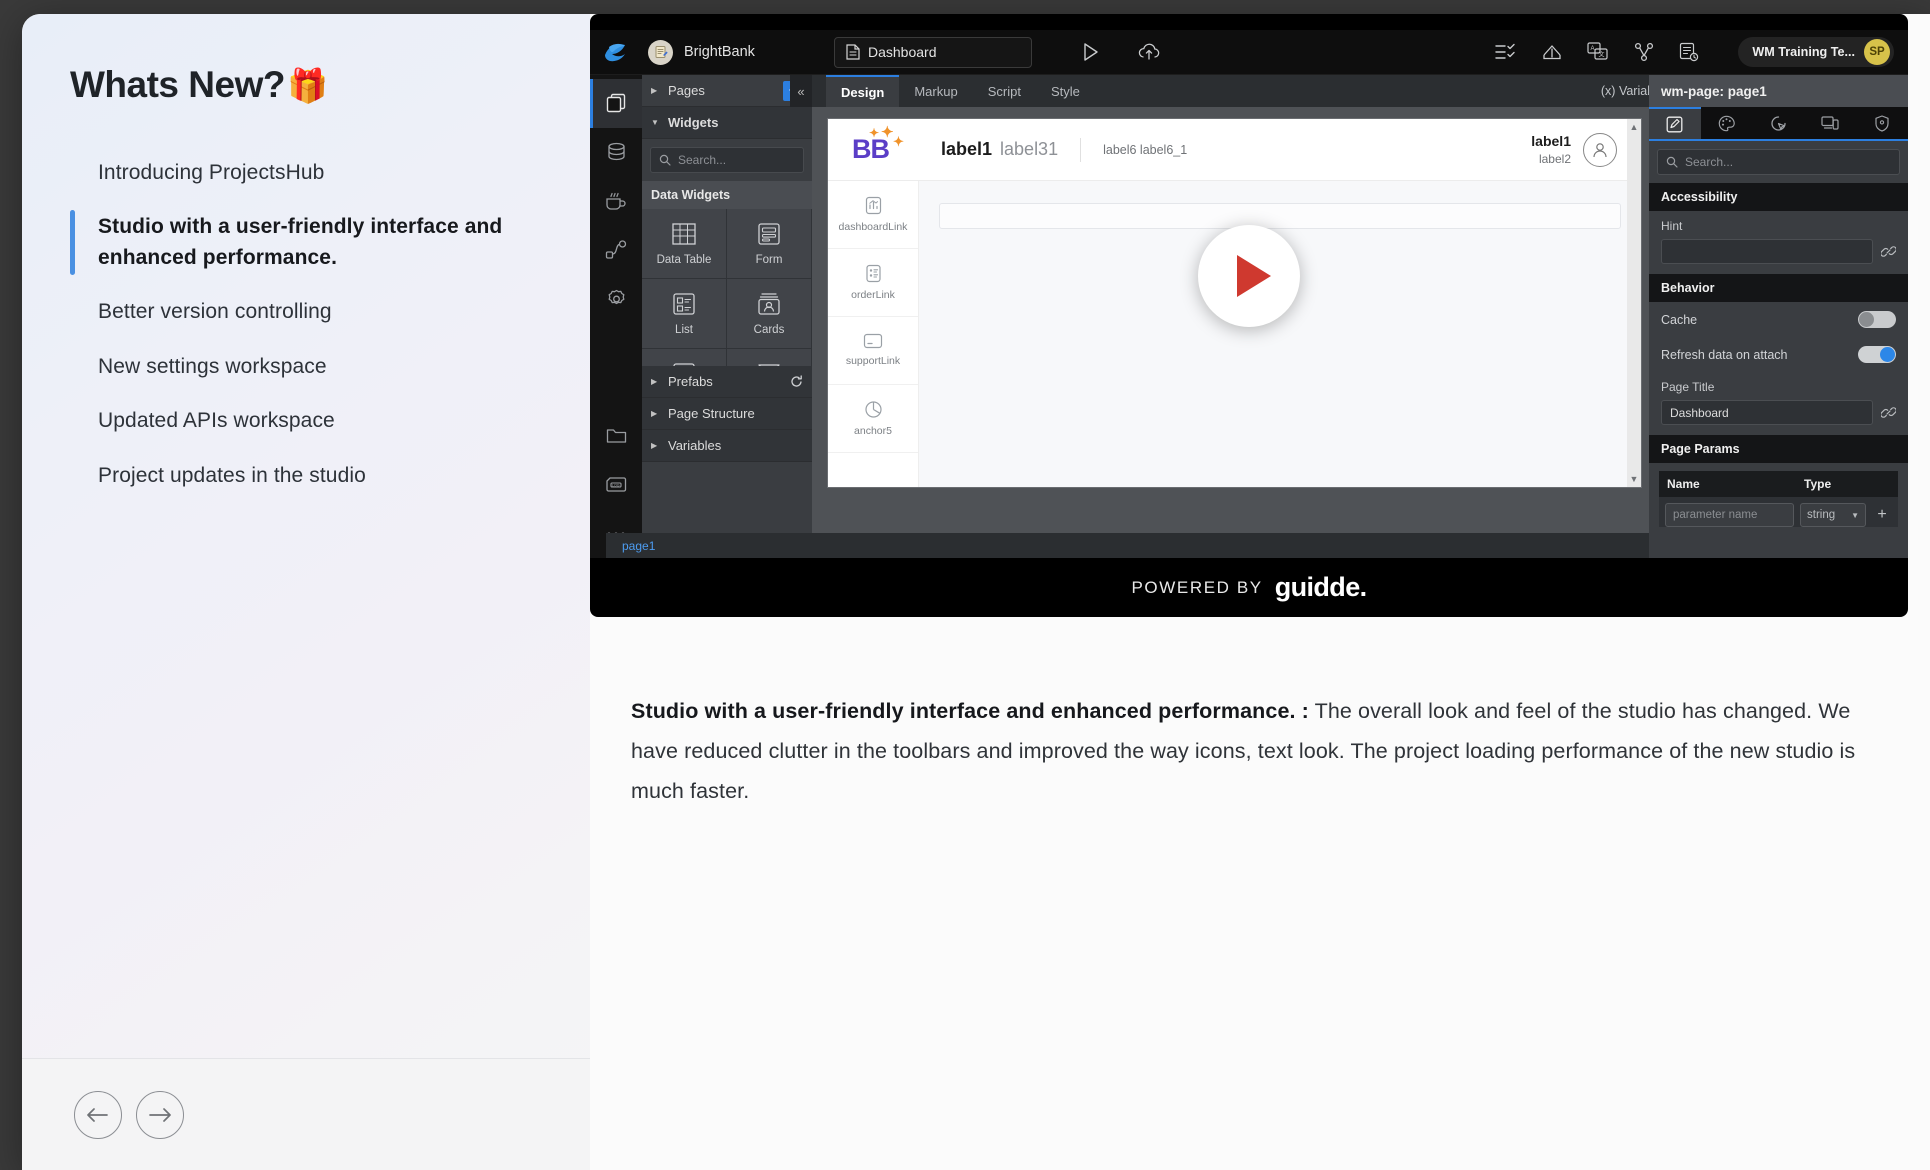 Image resolution: width=1930 pixels, height=1170 pixels. I want to click on project-chip: BrightBank, so click(738, 52).